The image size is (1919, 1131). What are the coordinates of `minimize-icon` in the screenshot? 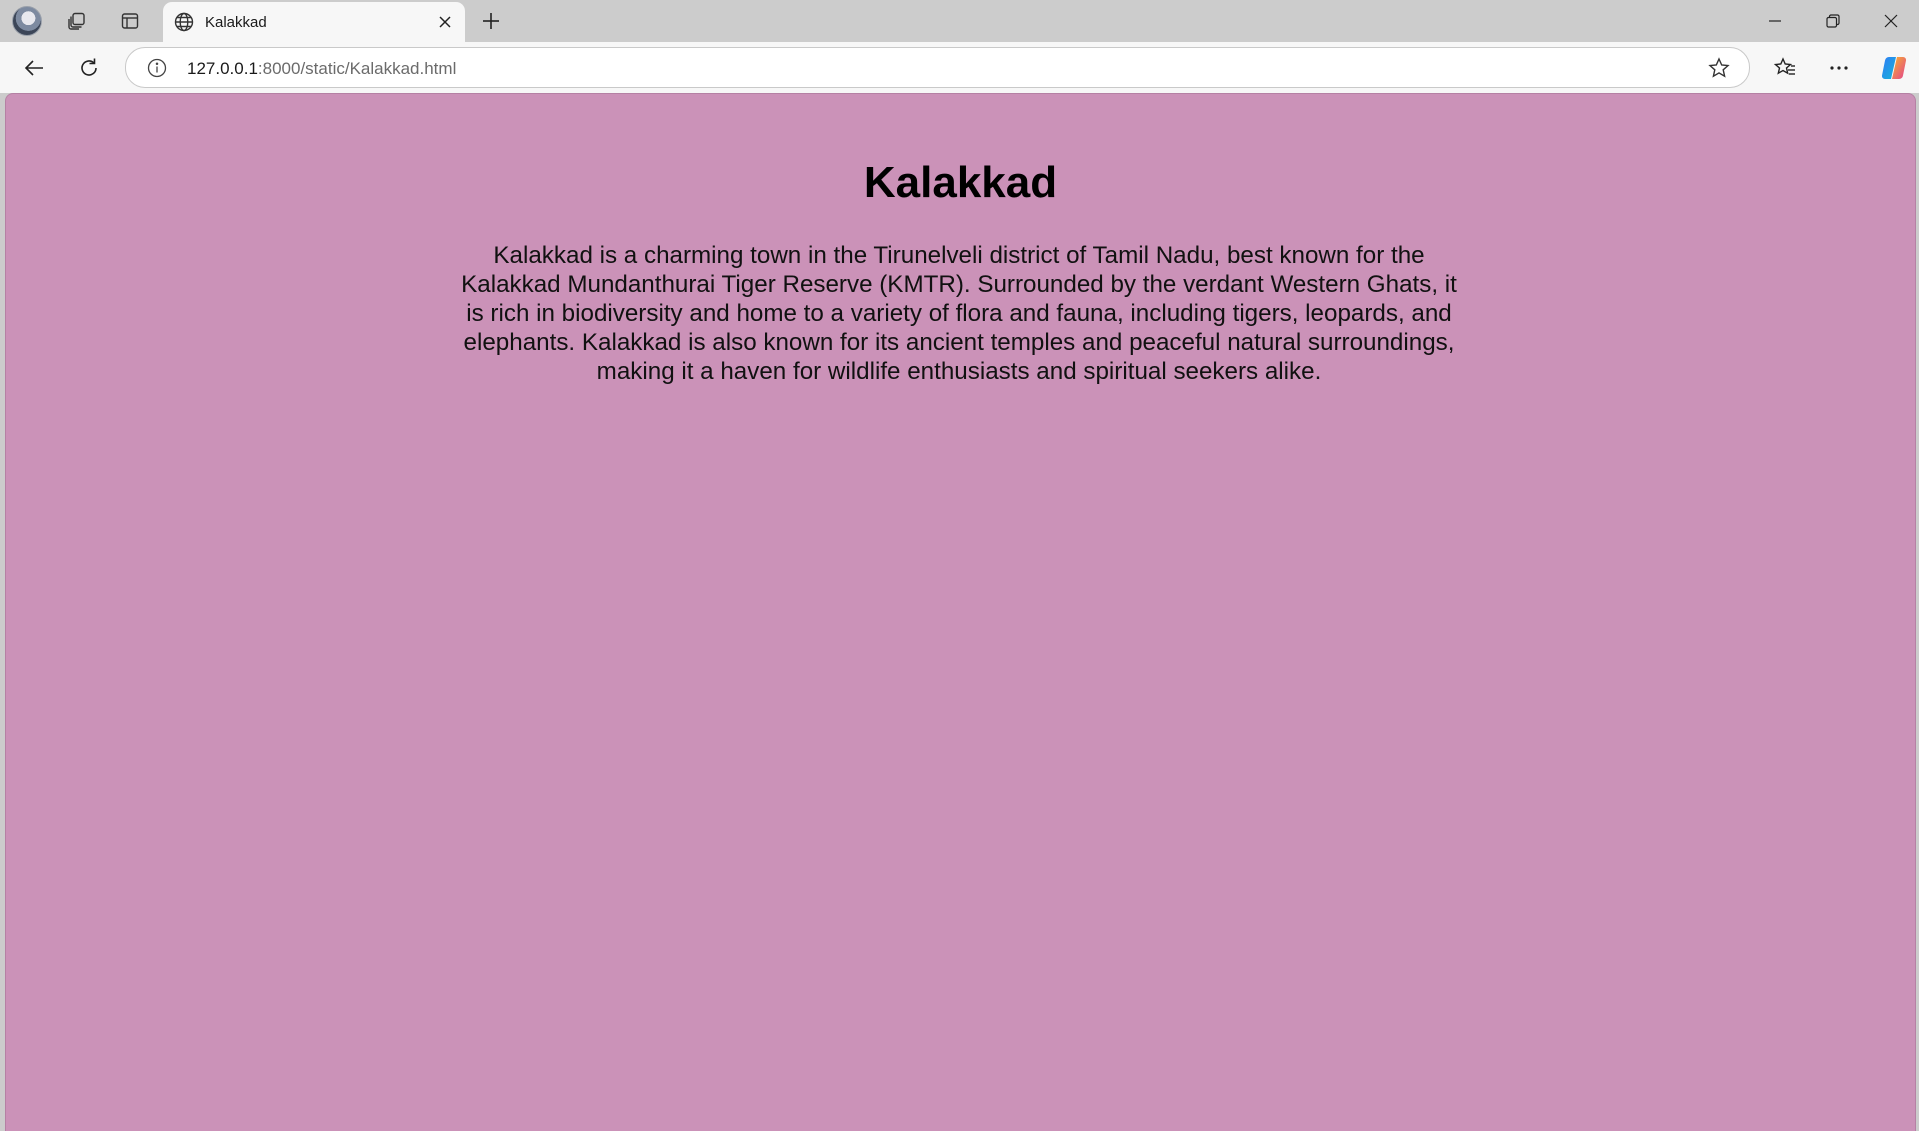 It's located at (1775, 21).